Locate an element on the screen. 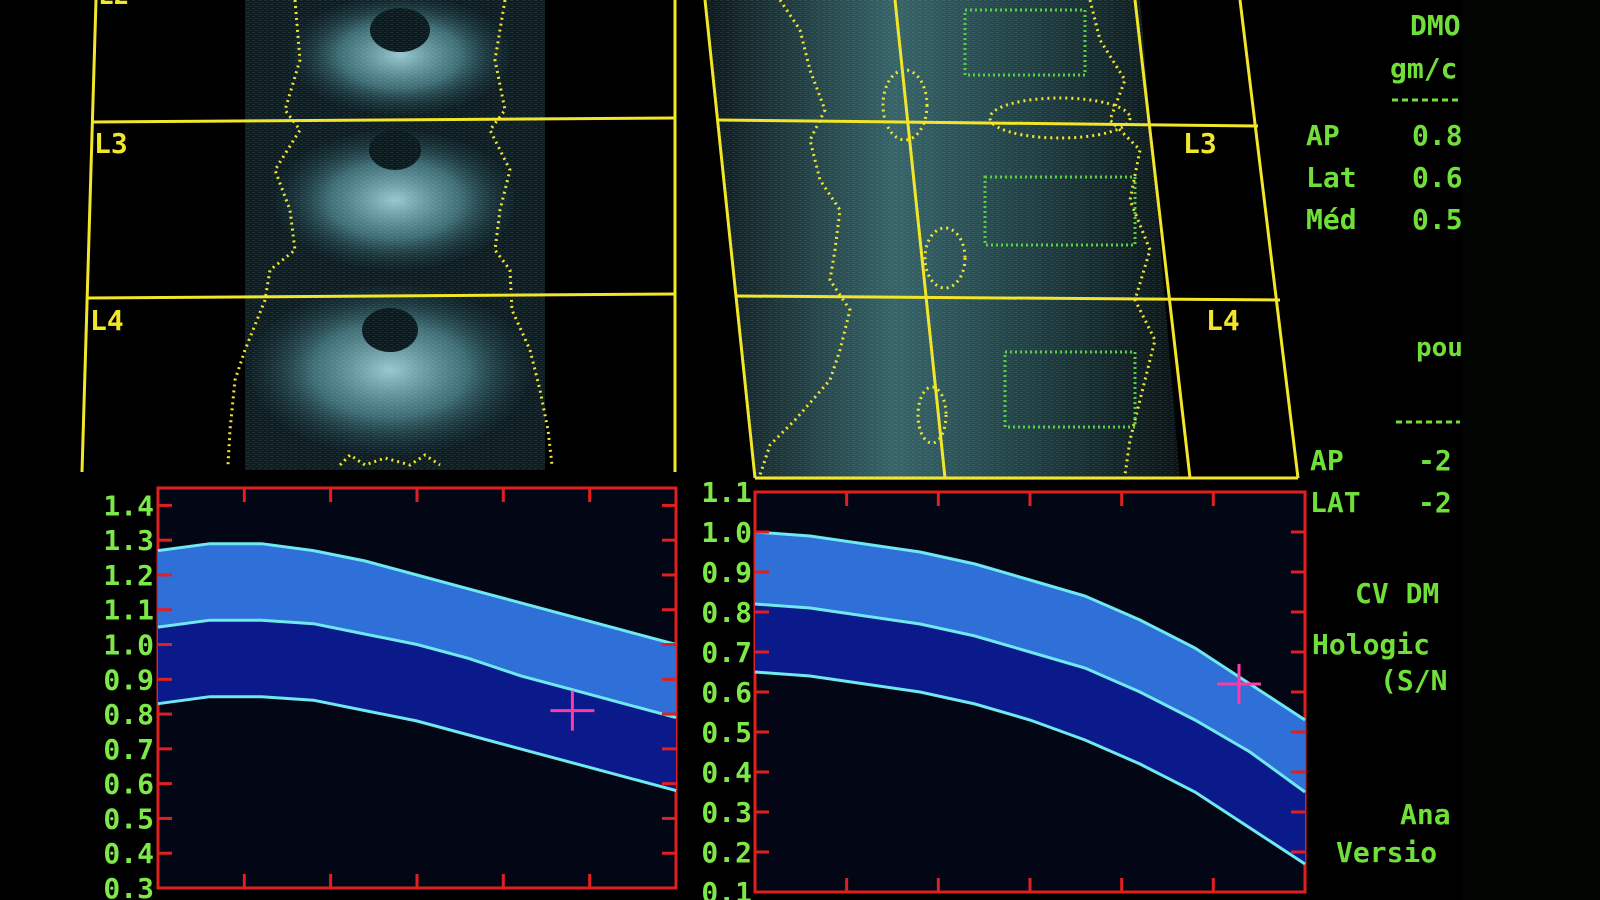  chart-ap-y-tick-label: 1.0 is located at coordinates (128, 645).